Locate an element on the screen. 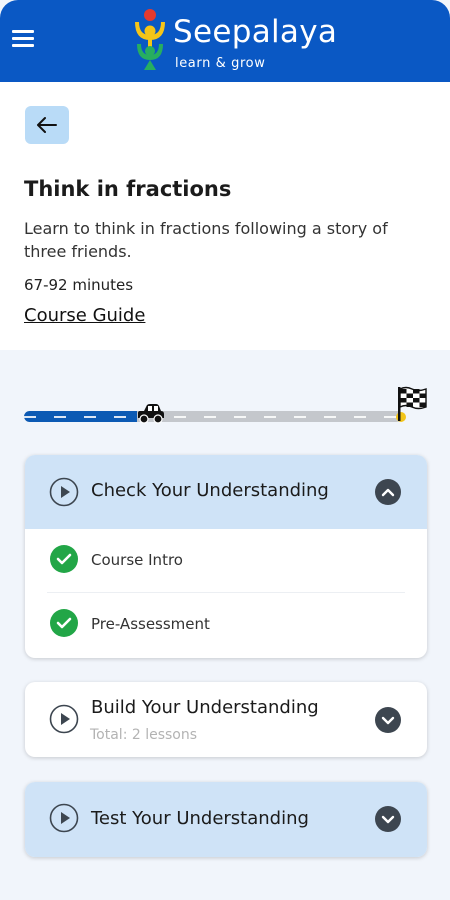 Image resolution: width=450 pixels, height=900 pixels. brand-tagline: learn & grow is located at coordinates (220, 63).